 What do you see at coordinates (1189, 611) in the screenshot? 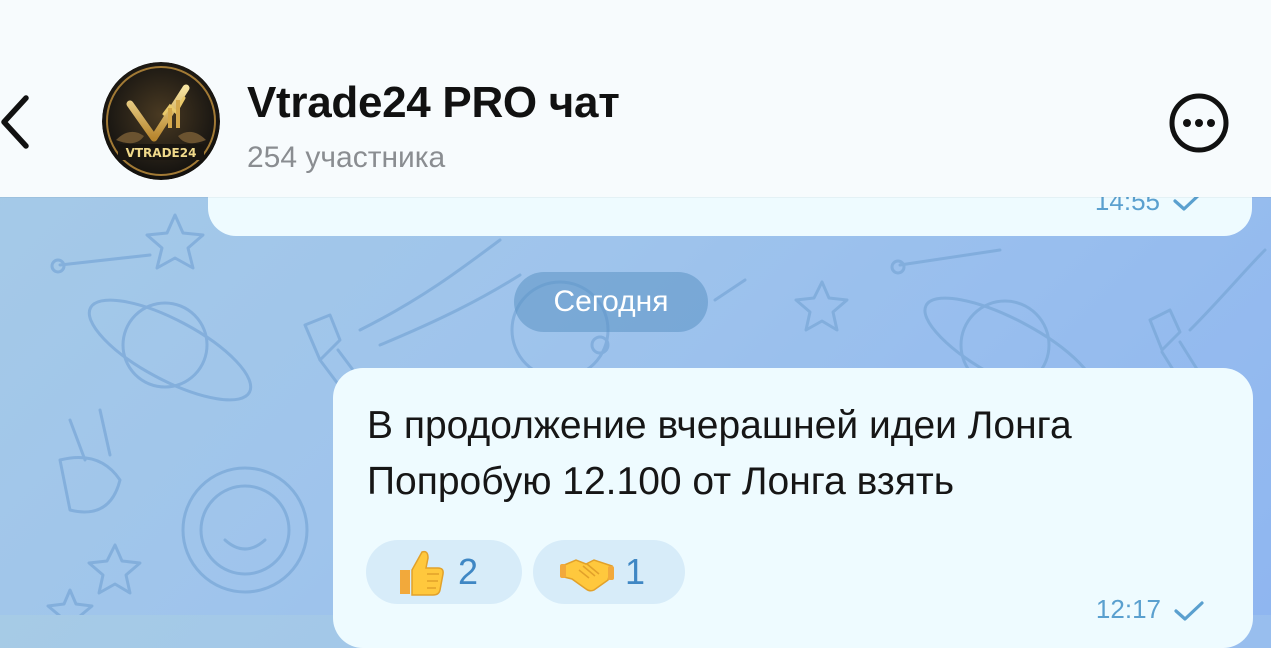
I see `check-icon` at bounding box center [1189, 611].